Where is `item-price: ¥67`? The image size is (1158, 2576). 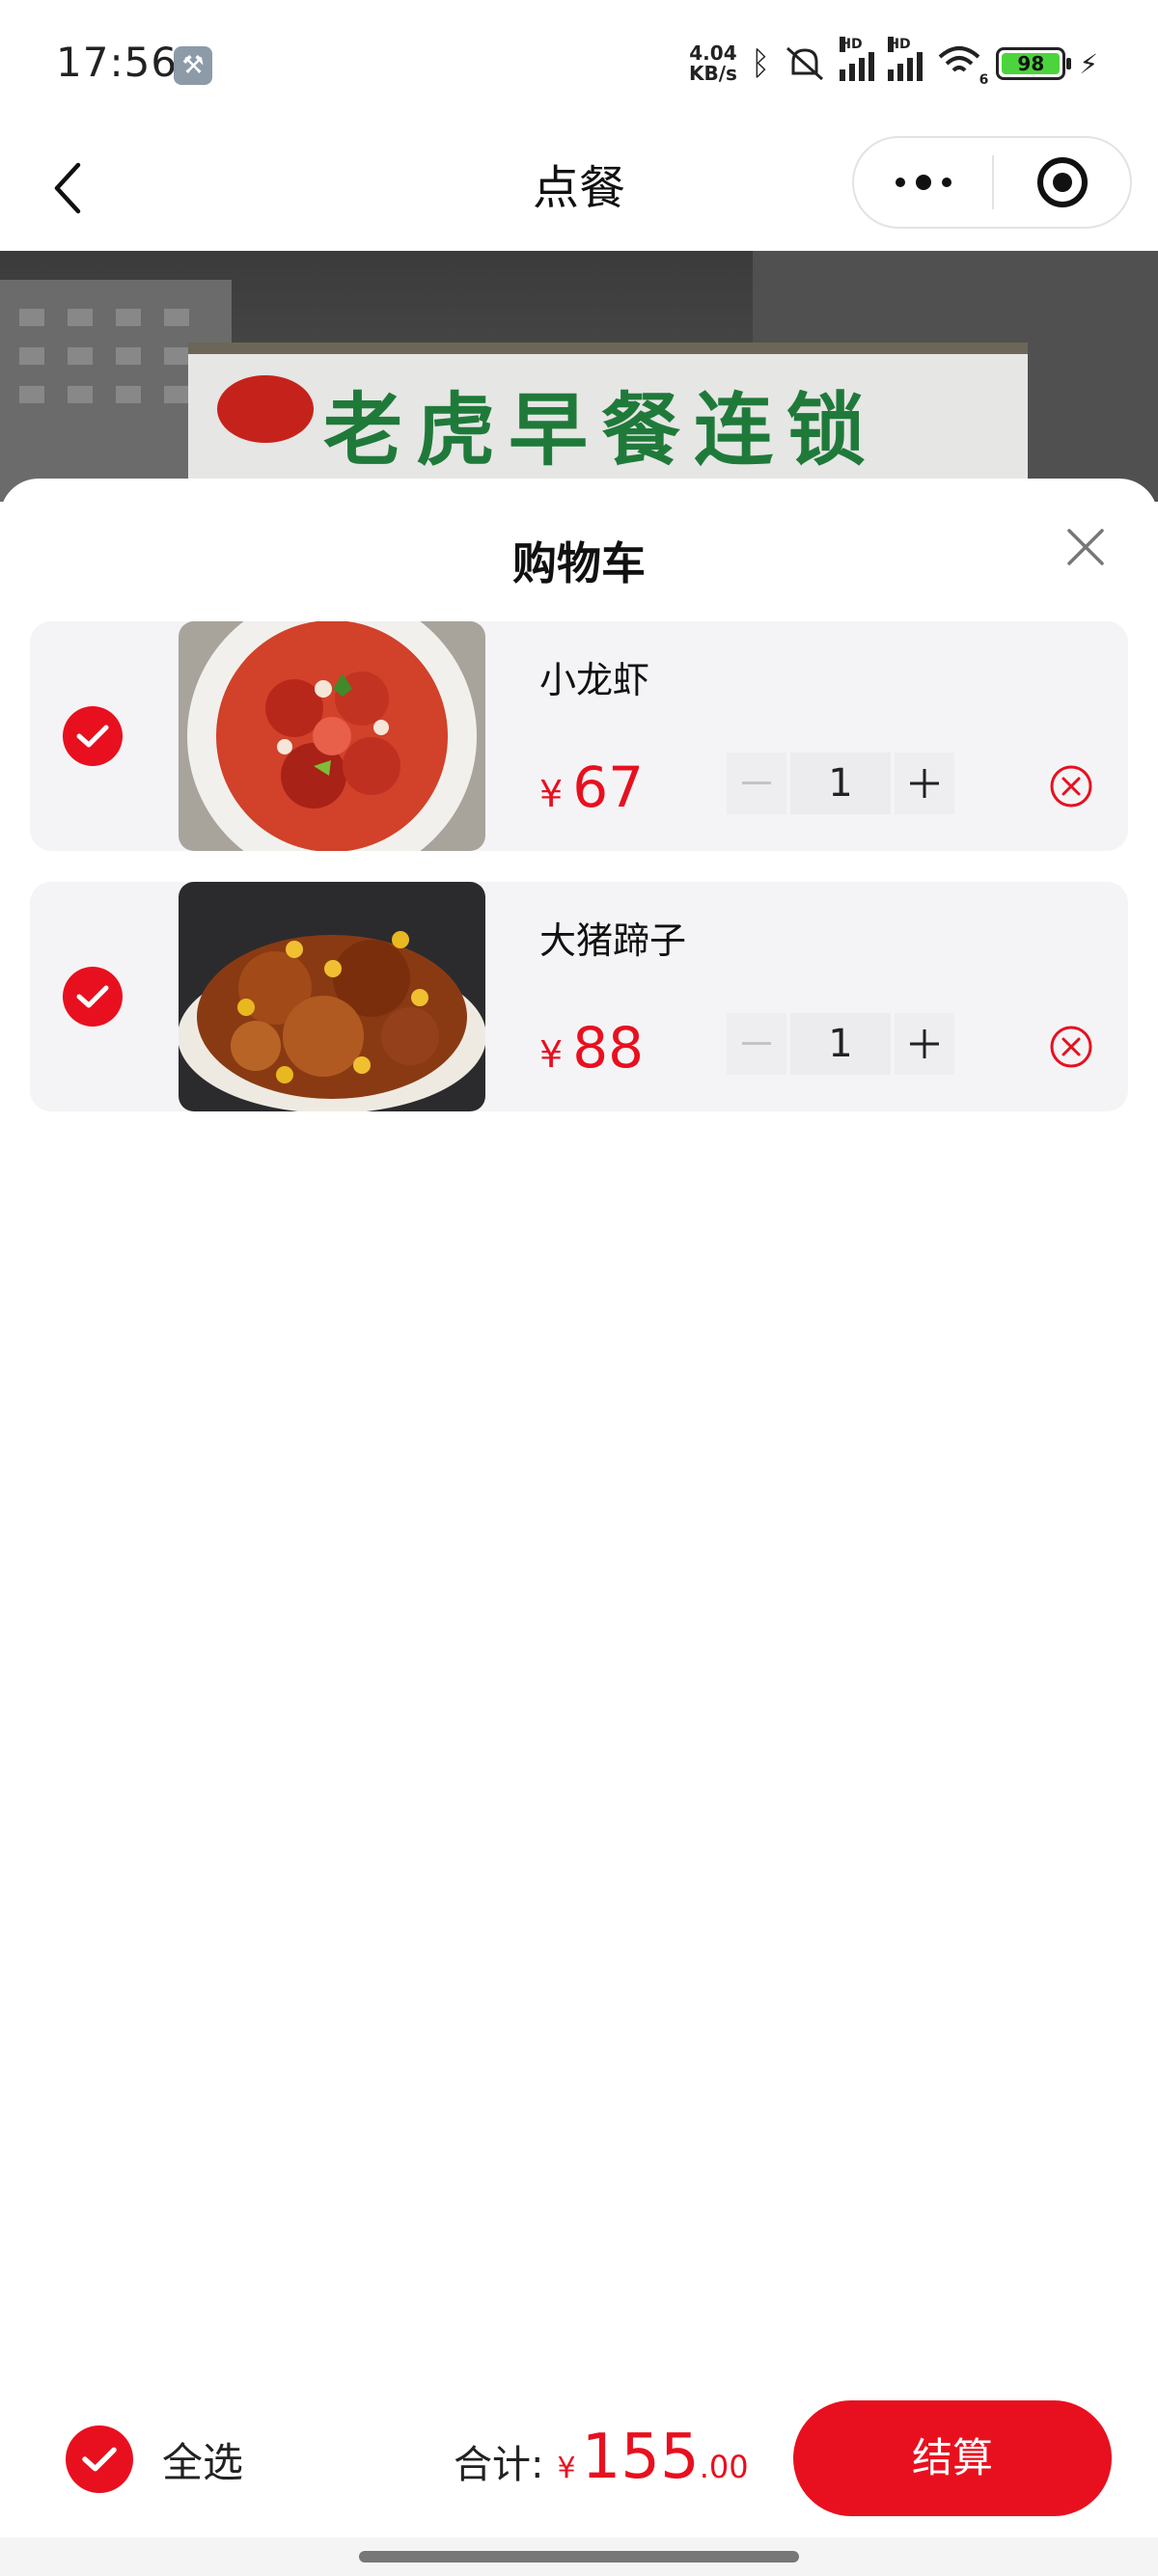 item-price: ¥67 is located at coordinates (591, 791).